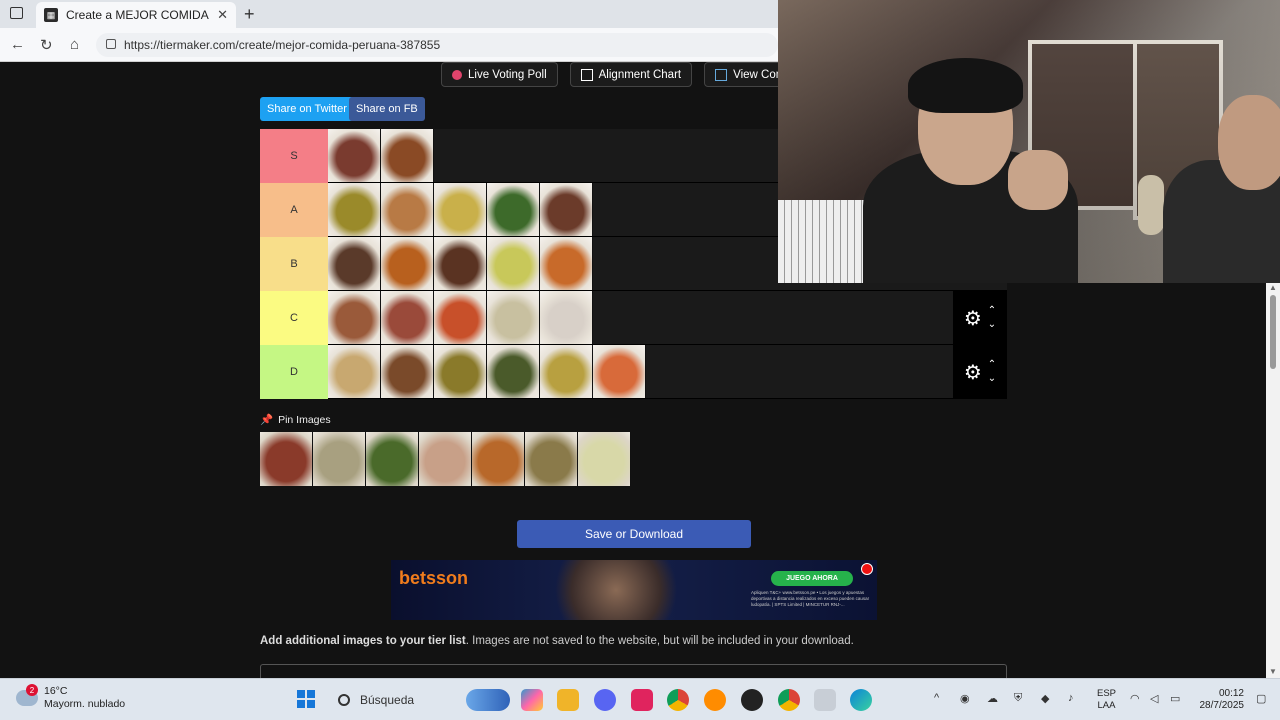  Describe the element at coordinates (1273, 287) in the screenshot. I see `scroll-up-icon: ▲` at that location.